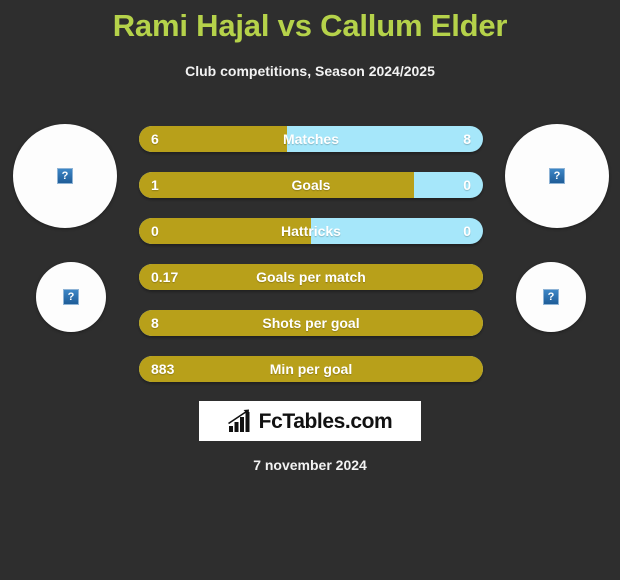 This screenshot has width=620, height=580. I want to click on stat-row-goals: 1 Goals 0, so click(311, 185).